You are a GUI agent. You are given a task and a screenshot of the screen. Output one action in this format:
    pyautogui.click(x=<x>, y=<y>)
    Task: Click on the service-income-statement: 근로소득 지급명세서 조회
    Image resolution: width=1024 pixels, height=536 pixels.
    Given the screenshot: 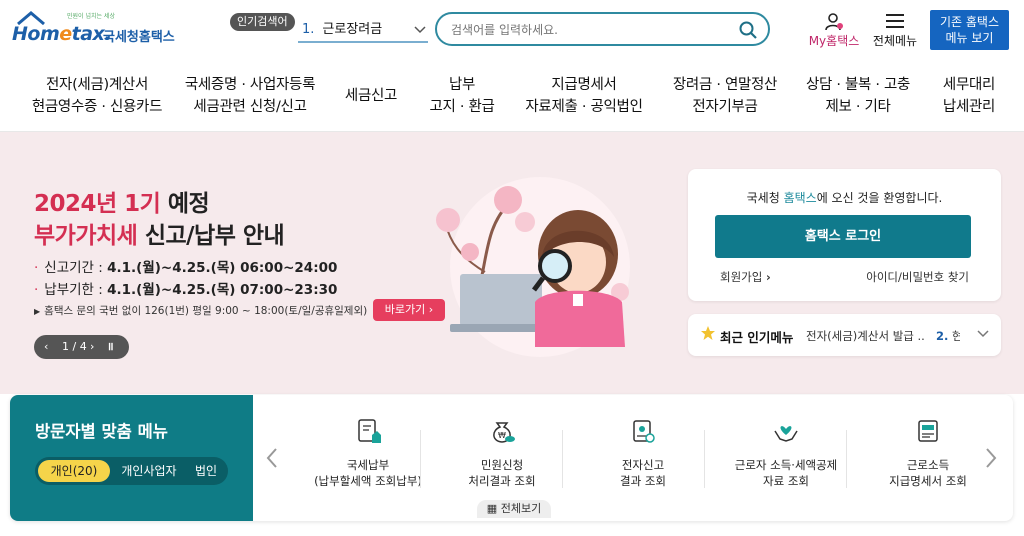 What is the action you would take?
    pyautogui.click(x=928, y=454)
    